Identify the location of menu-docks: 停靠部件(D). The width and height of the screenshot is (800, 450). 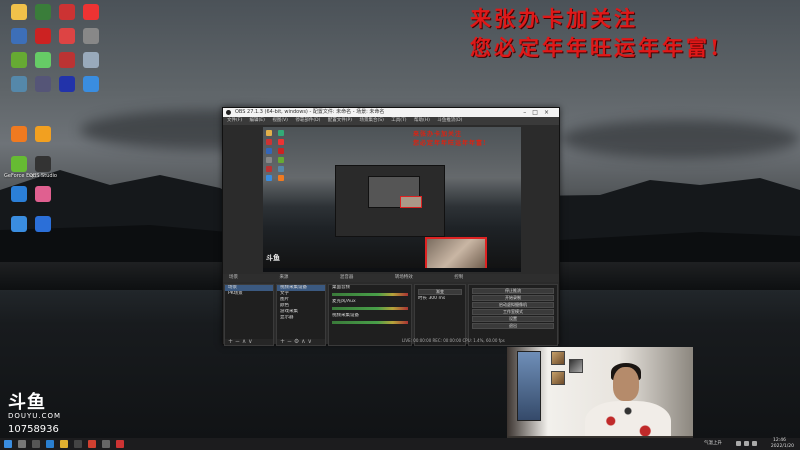
(307, 120).